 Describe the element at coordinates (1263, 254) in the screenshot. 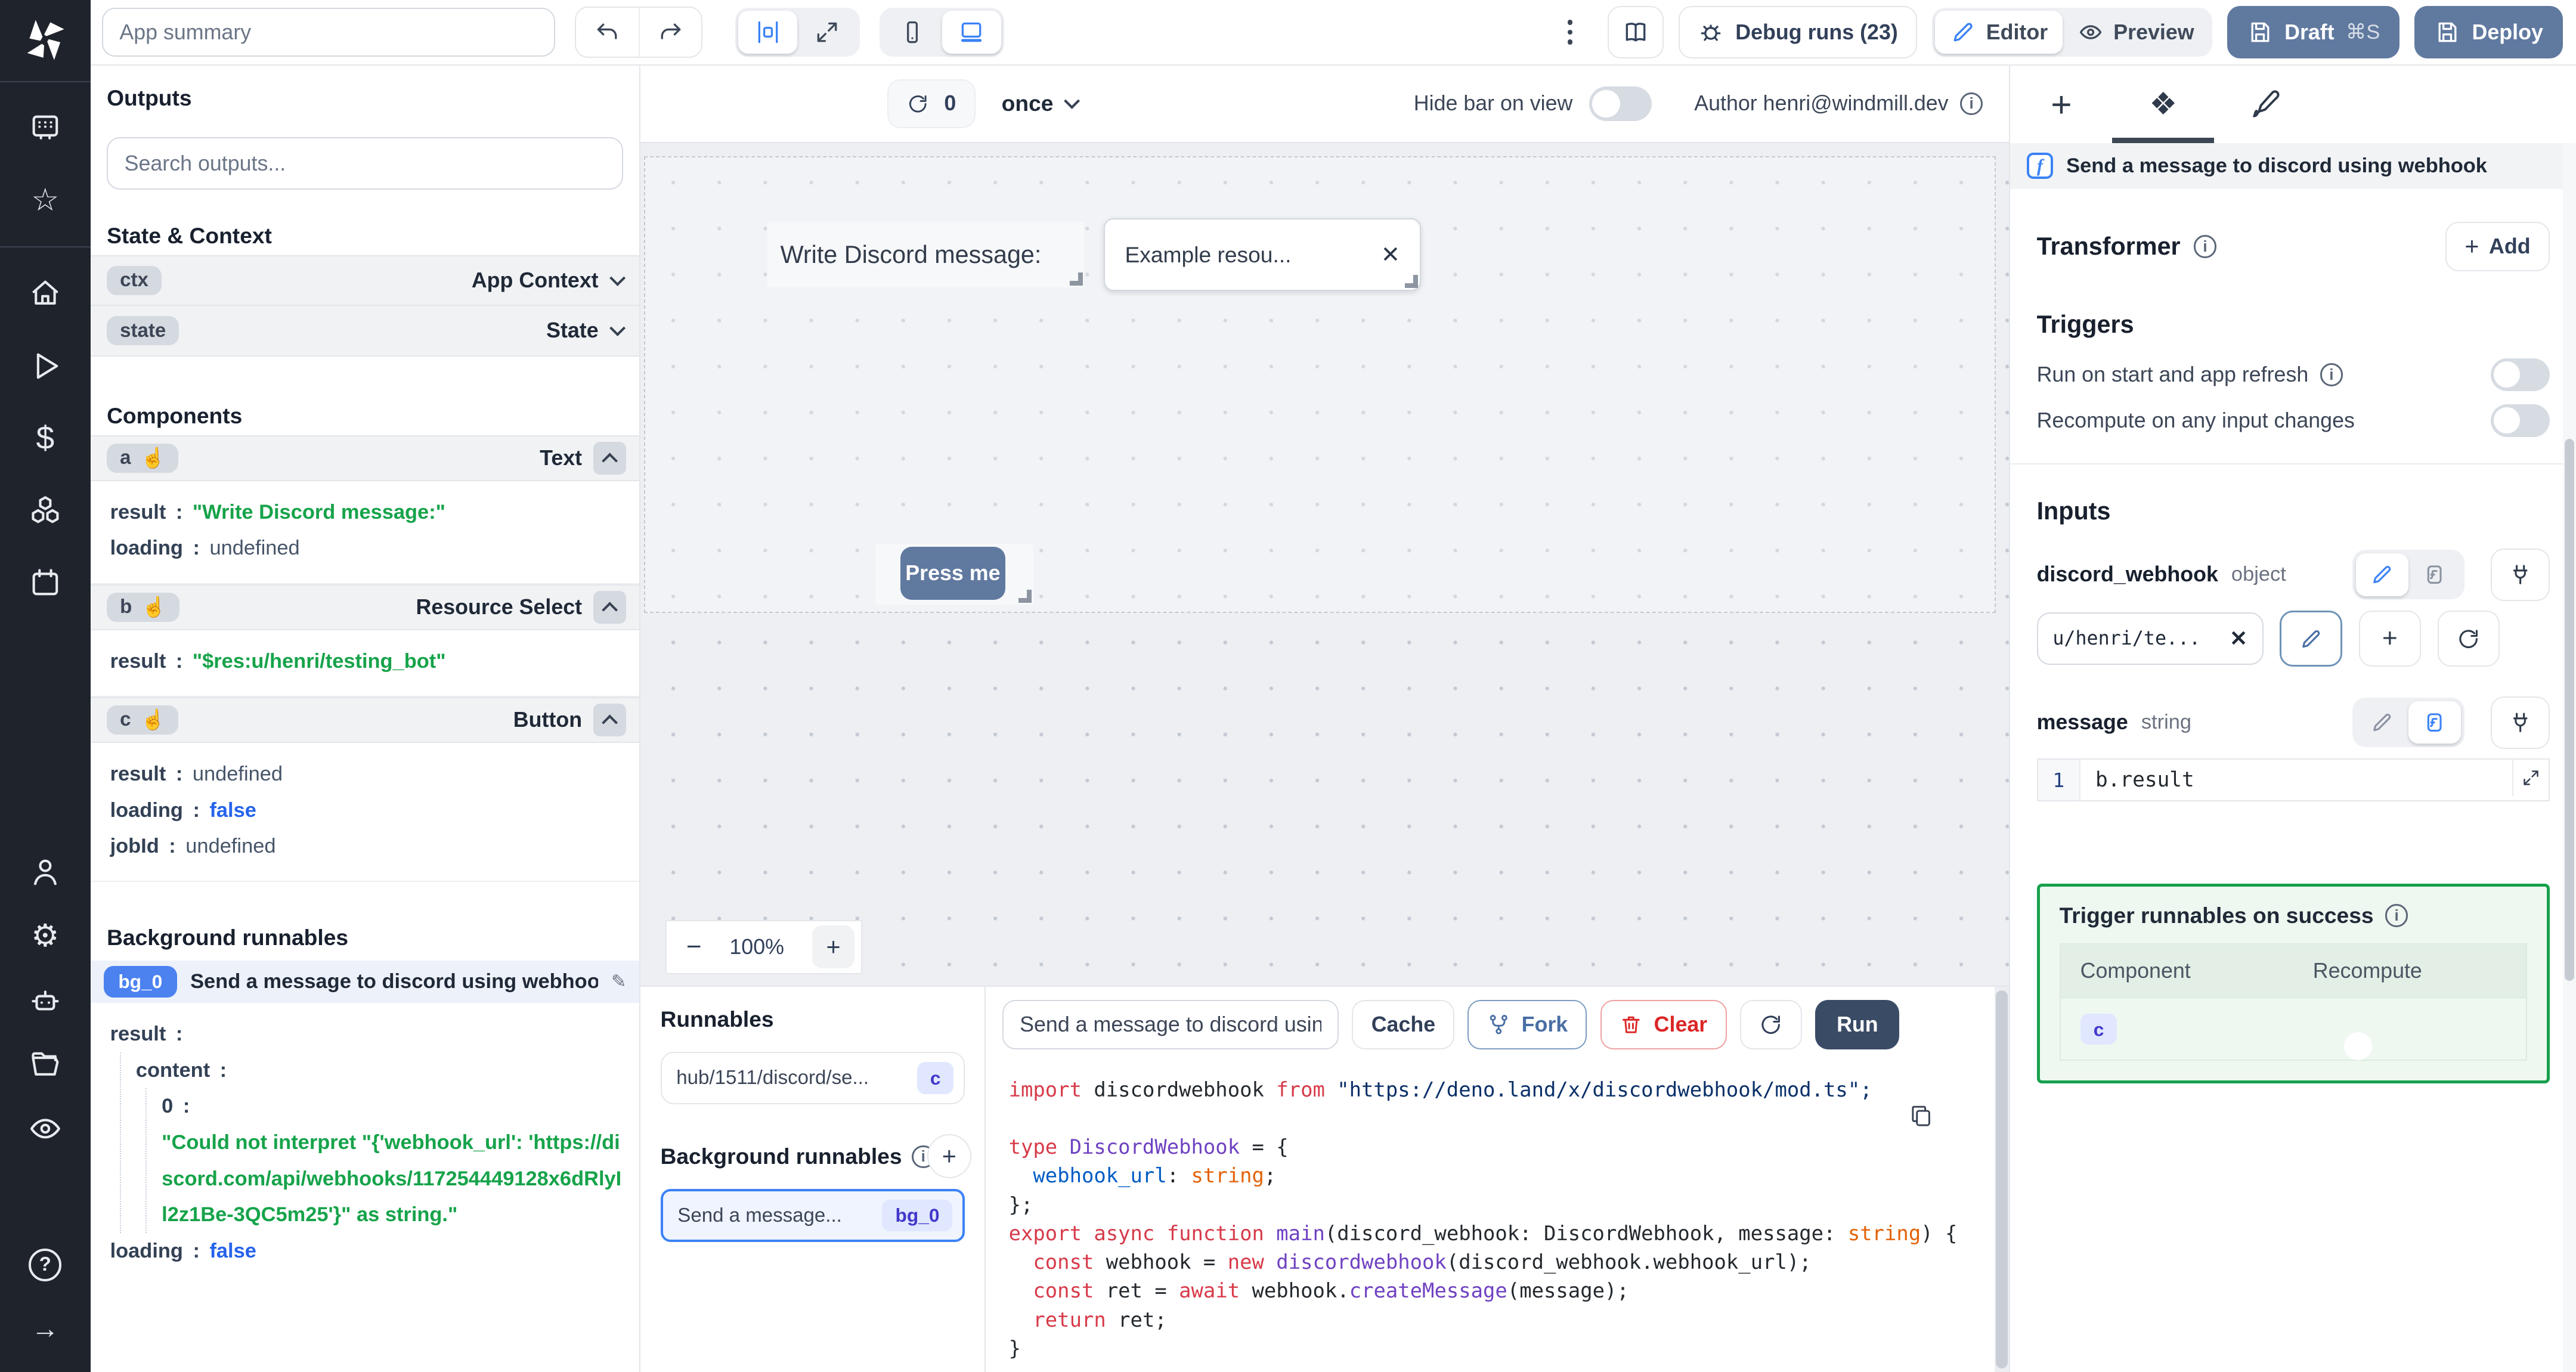

I see `resource-select-component: Example resou... ✕` at that location.